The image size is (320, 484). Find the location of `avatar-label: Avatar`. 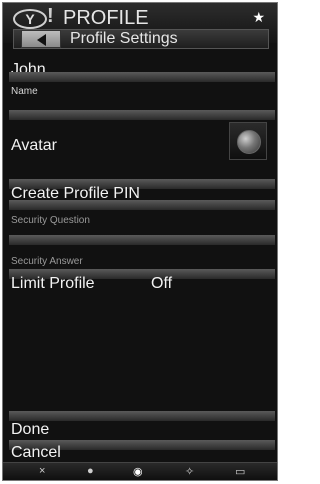

avatar-label: Avatar is located at coordinates (34, 146).